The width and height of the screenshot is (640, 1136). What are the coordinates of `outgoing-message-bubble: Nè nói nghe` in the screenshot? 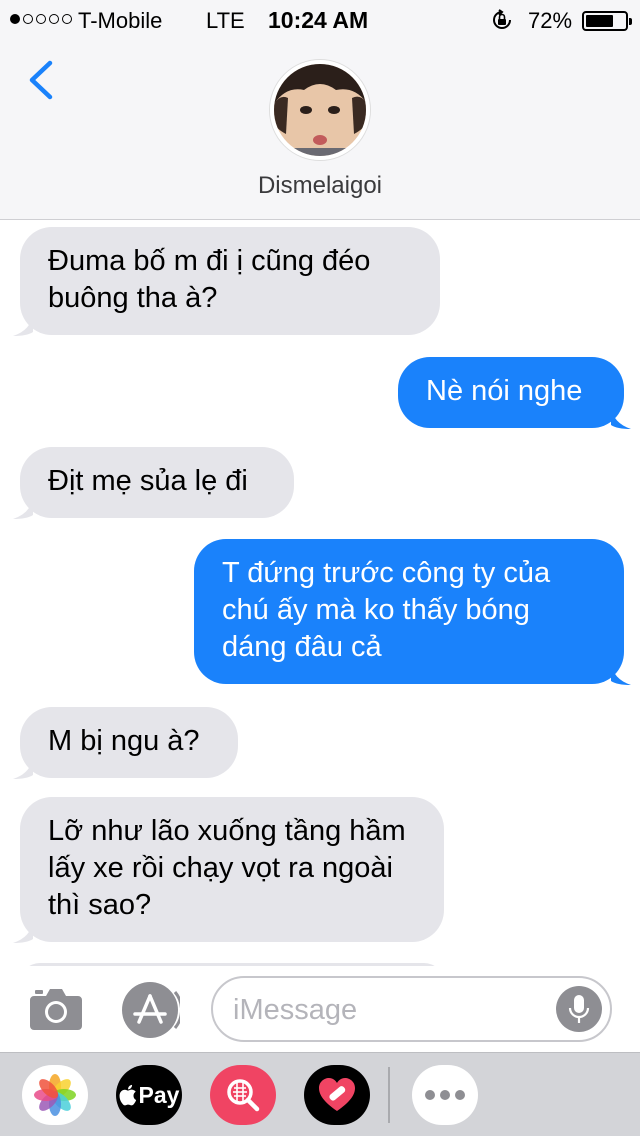 It's located at (514, 393).